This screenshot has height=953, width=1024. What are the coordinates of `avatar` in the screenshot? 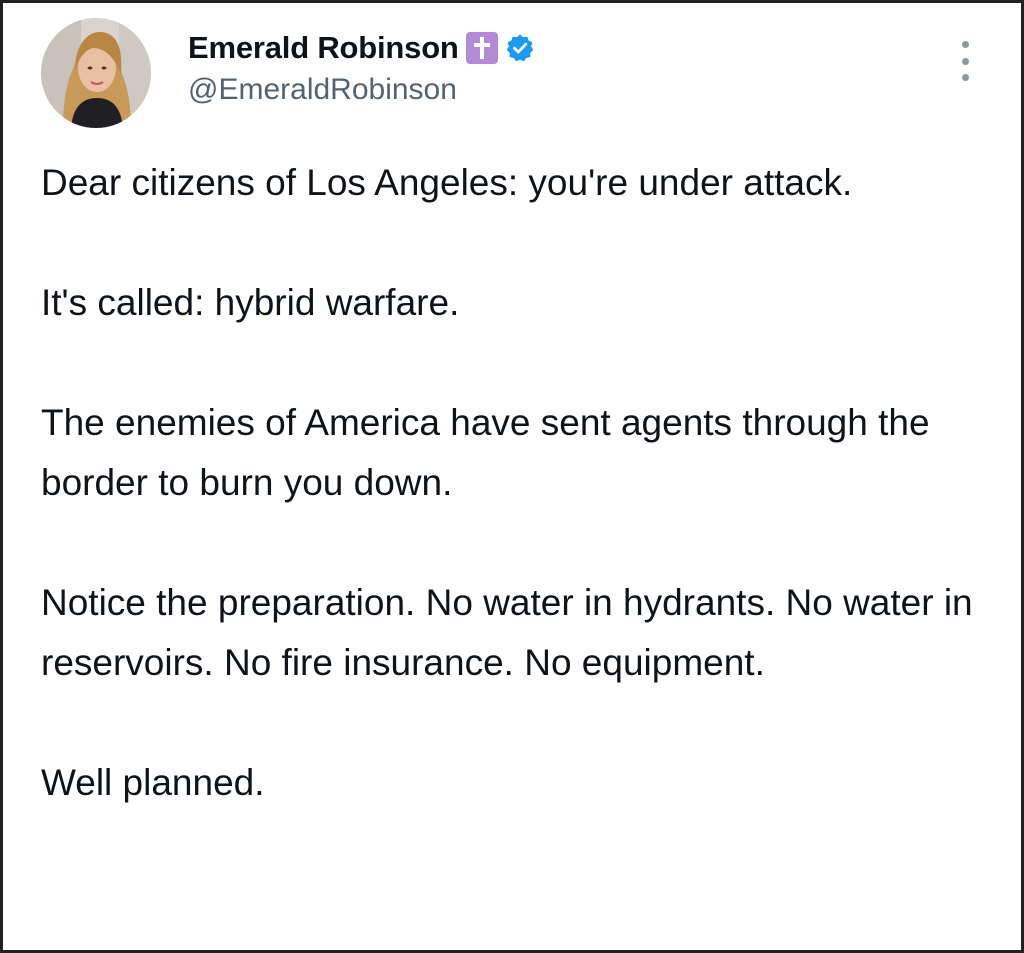 It's located at (96, 73).